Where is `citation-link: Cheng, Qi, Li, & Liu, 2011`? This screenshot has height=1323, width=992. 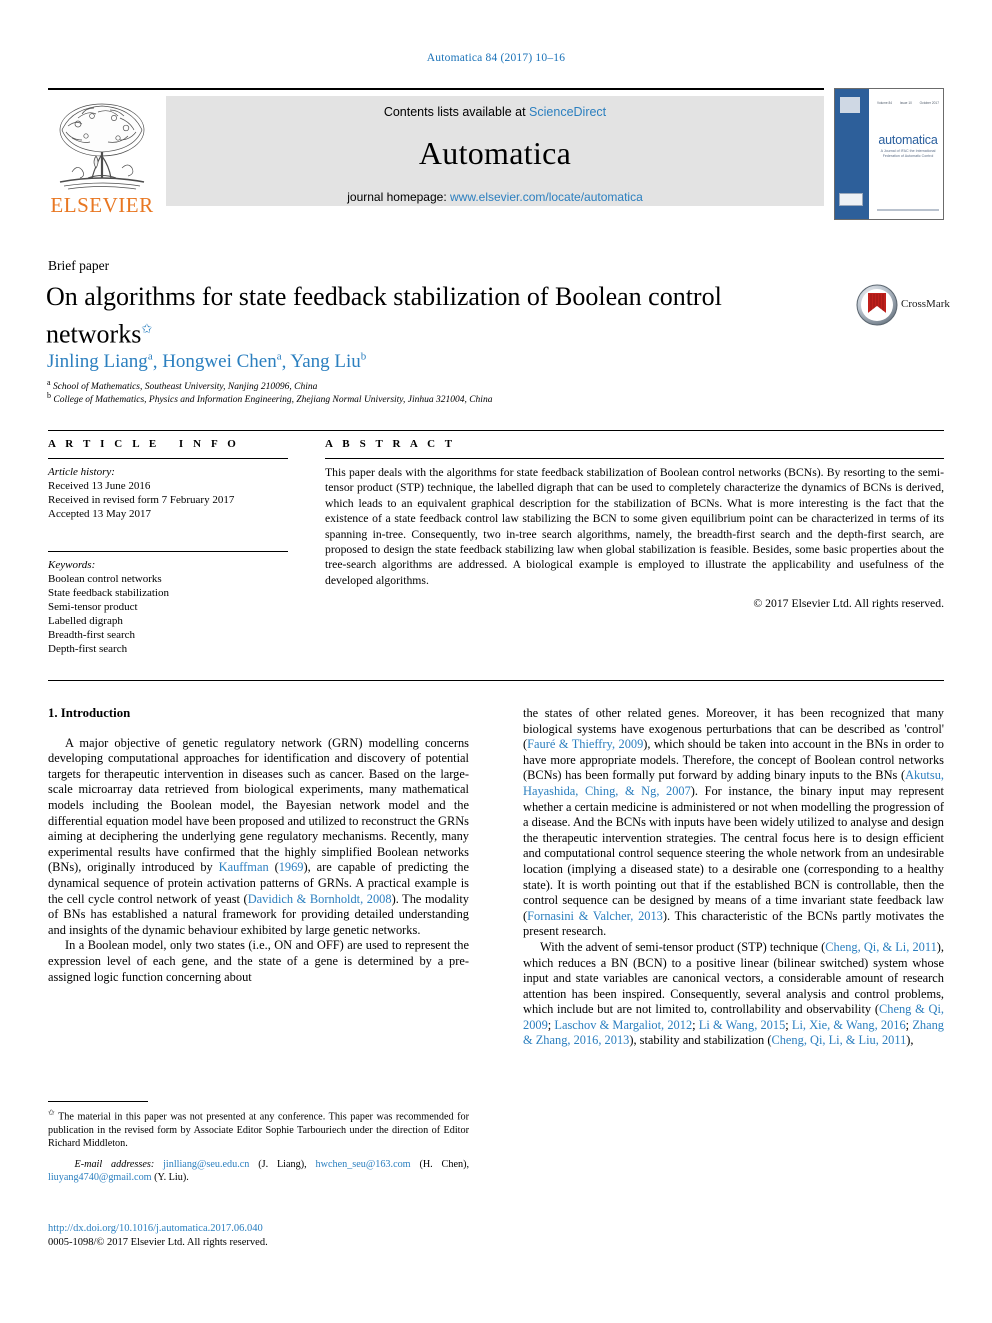
citation-link: Cheng, Qi, Li, & Liu, 2011 is located at coordinates (838, 1040).